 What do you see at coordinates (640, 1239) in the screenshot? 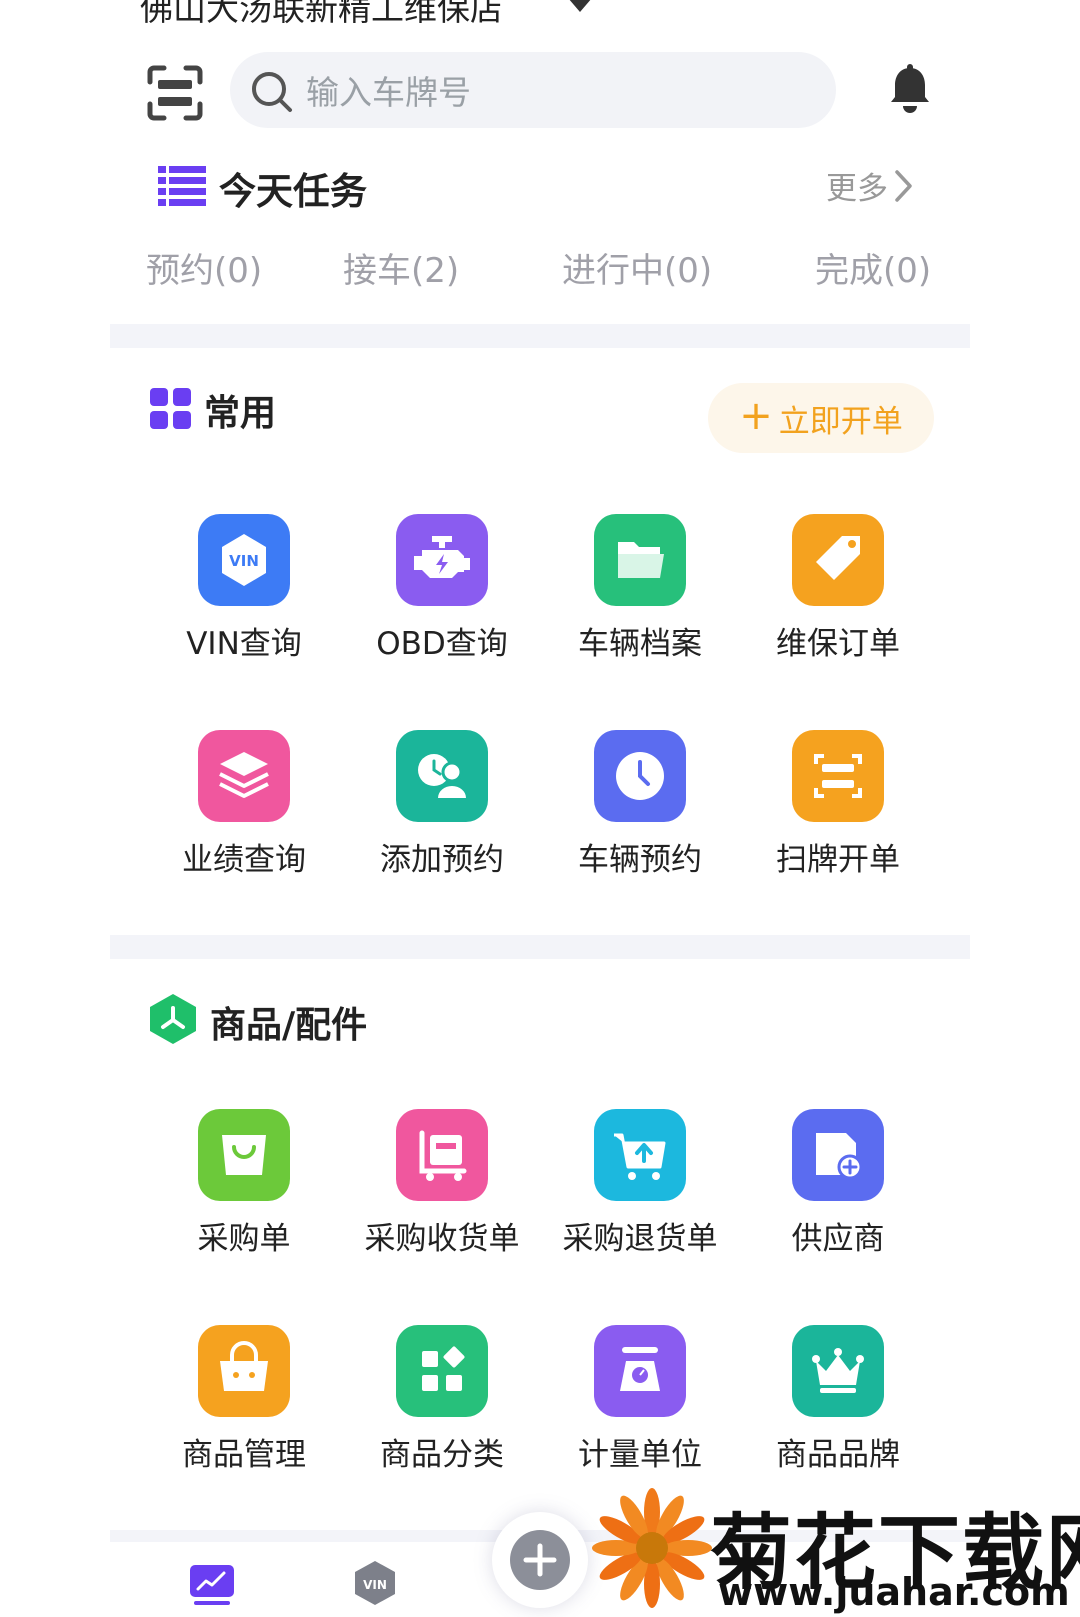
I see `purchase-return-label: 采购退货单` at bounding box center [640, 1239].